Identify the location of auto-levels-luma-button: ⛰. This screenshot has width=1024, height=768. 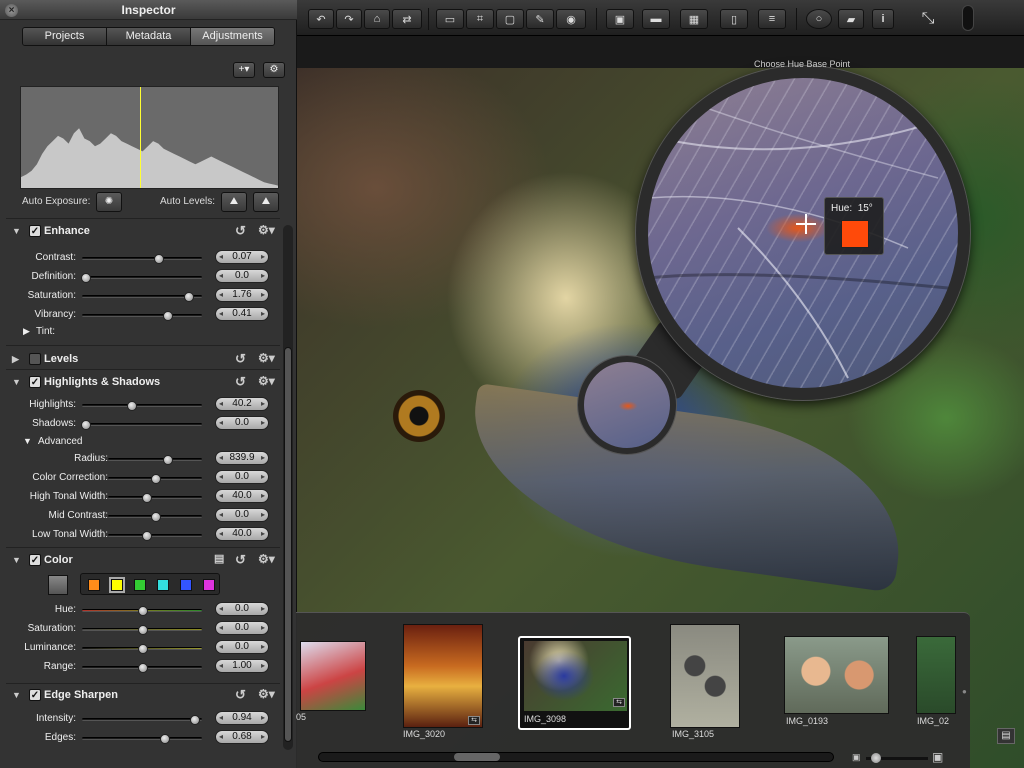
(234, 202).